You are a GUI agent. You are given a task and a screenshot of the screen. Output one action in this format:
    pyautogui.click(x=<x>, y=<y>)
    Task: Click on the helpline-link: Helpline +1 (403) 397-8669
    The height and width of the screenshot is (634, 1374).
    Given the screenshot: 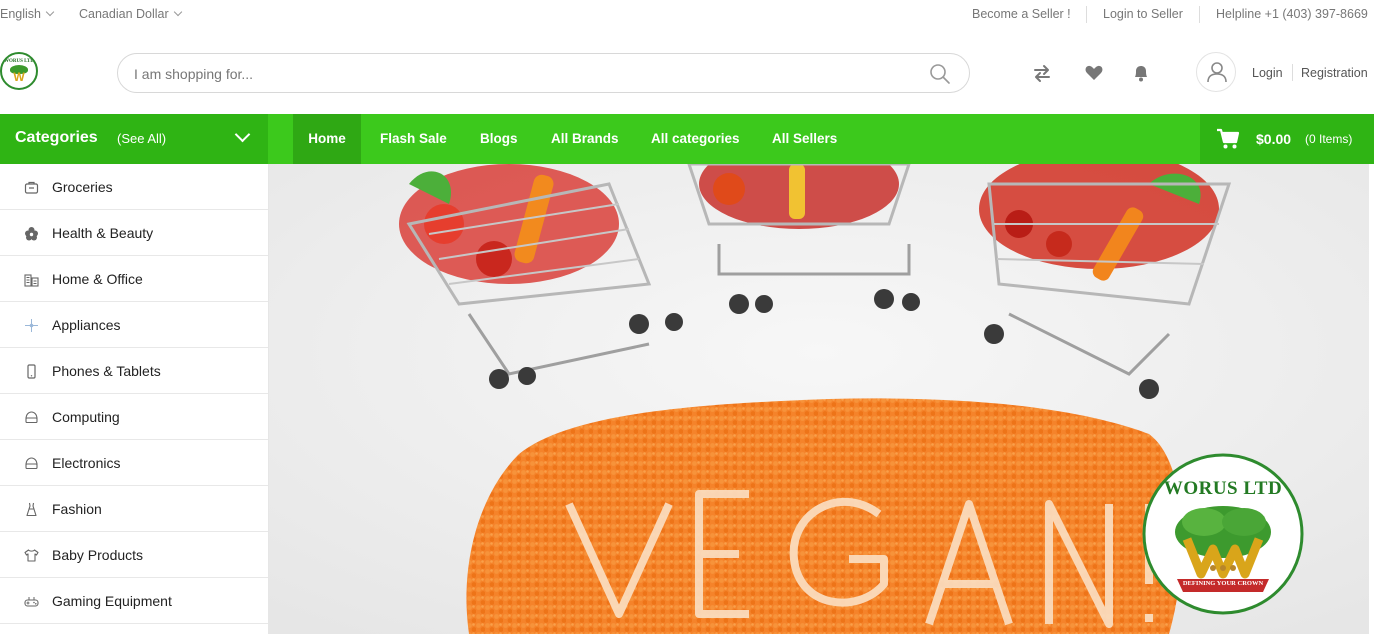 What is the action you would take?
    pyautogui.click(x=1292, y=14)
    